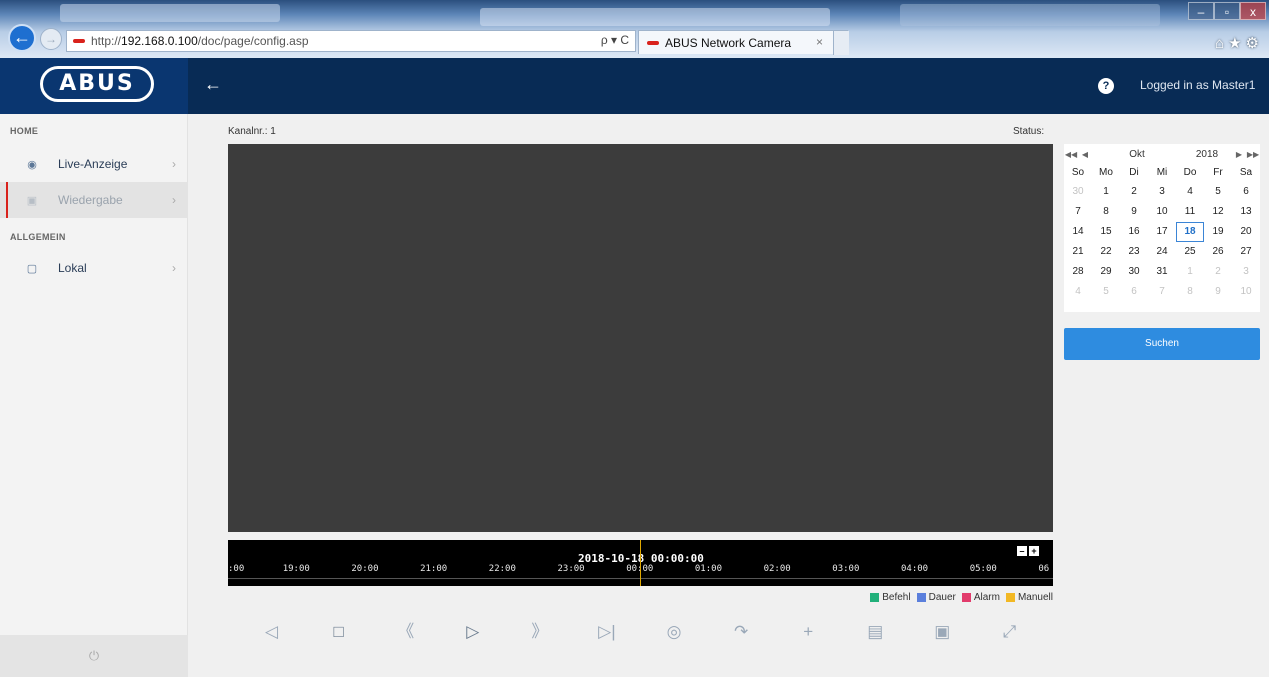  Describe the element at coordinates (1078, 272) in the screenshot. I see `calendar-day: 28` at that location.